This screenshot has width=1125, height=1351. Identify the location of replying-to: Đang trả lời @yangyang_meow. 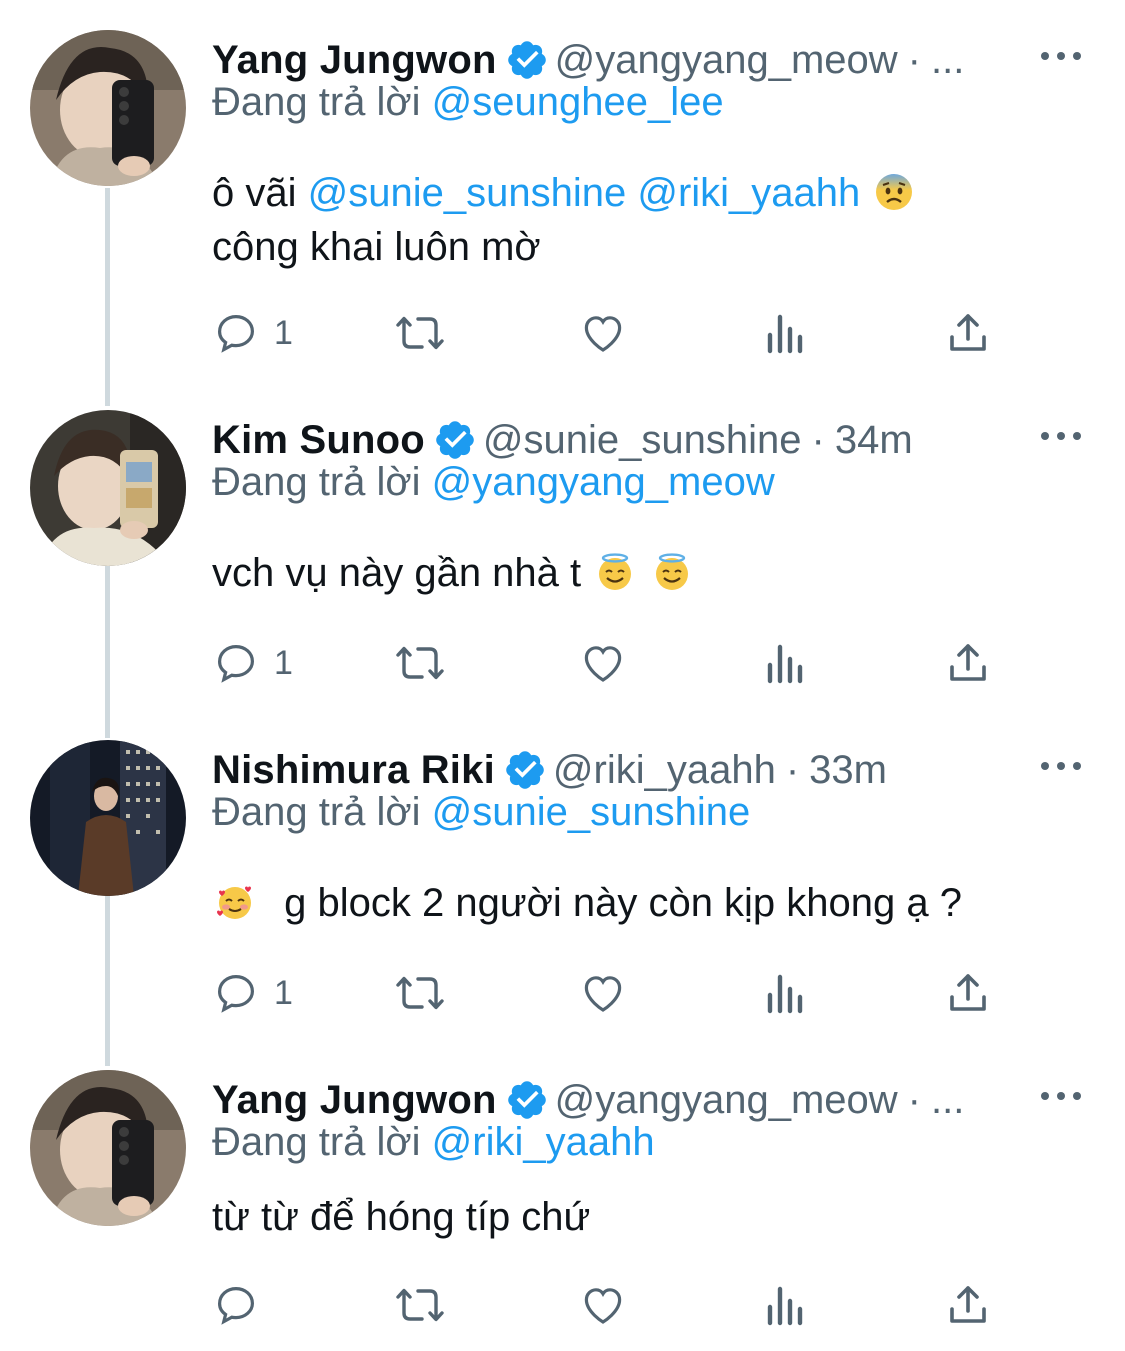
(493, 482).